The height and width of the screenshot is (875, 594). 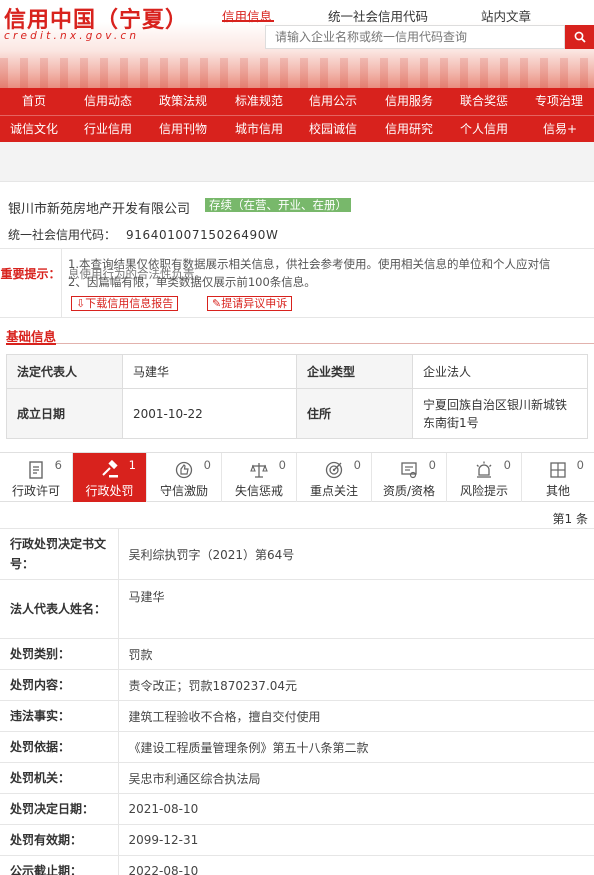 I want to click on notice-line-2: 2、因篇幅有限，单类数据仅展示前100条信息。, so click(x=192, y=282).